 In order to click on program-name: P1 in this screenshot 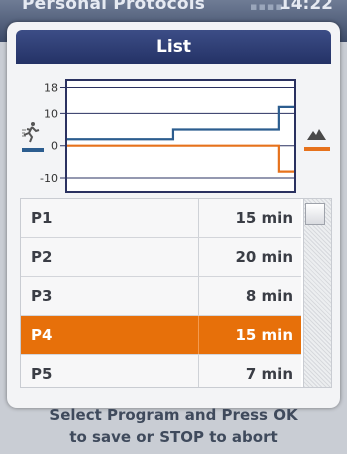, I will do `click(42, 218)`.